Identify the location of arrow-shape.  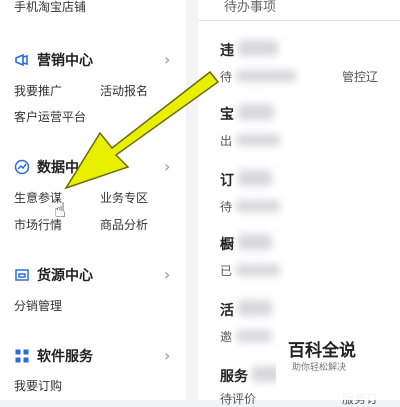
(142, 130).